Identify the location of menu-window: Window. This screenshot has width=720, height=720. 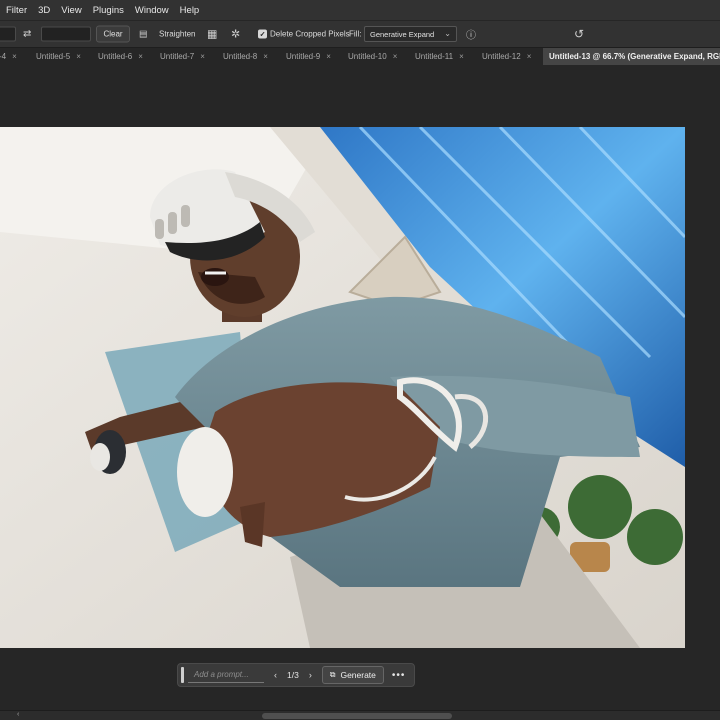
(152, 10).